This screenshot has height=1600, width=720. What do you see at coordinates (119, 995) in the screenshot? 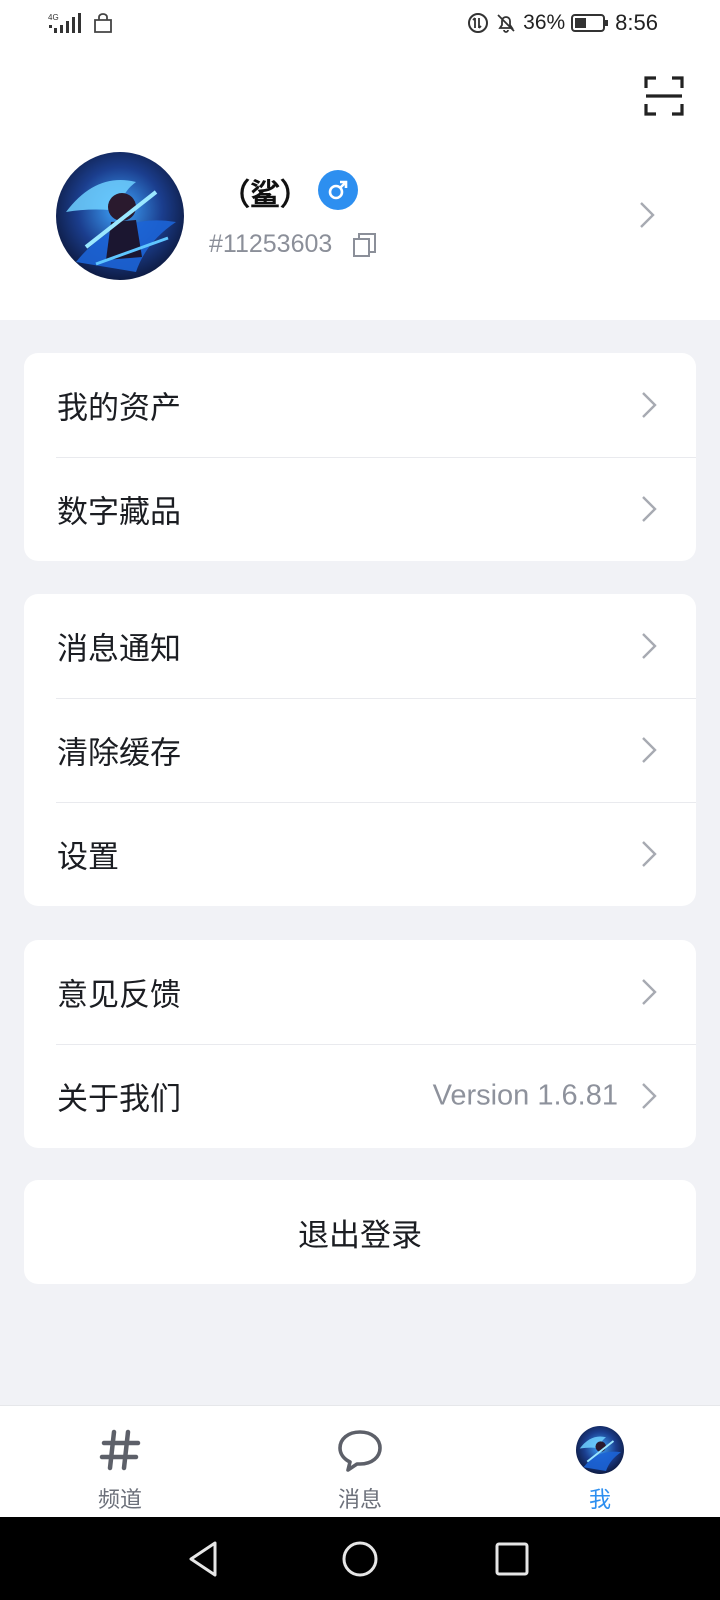
I see `menu-item-label: 意见反馈` at bounding box center [119, 995].